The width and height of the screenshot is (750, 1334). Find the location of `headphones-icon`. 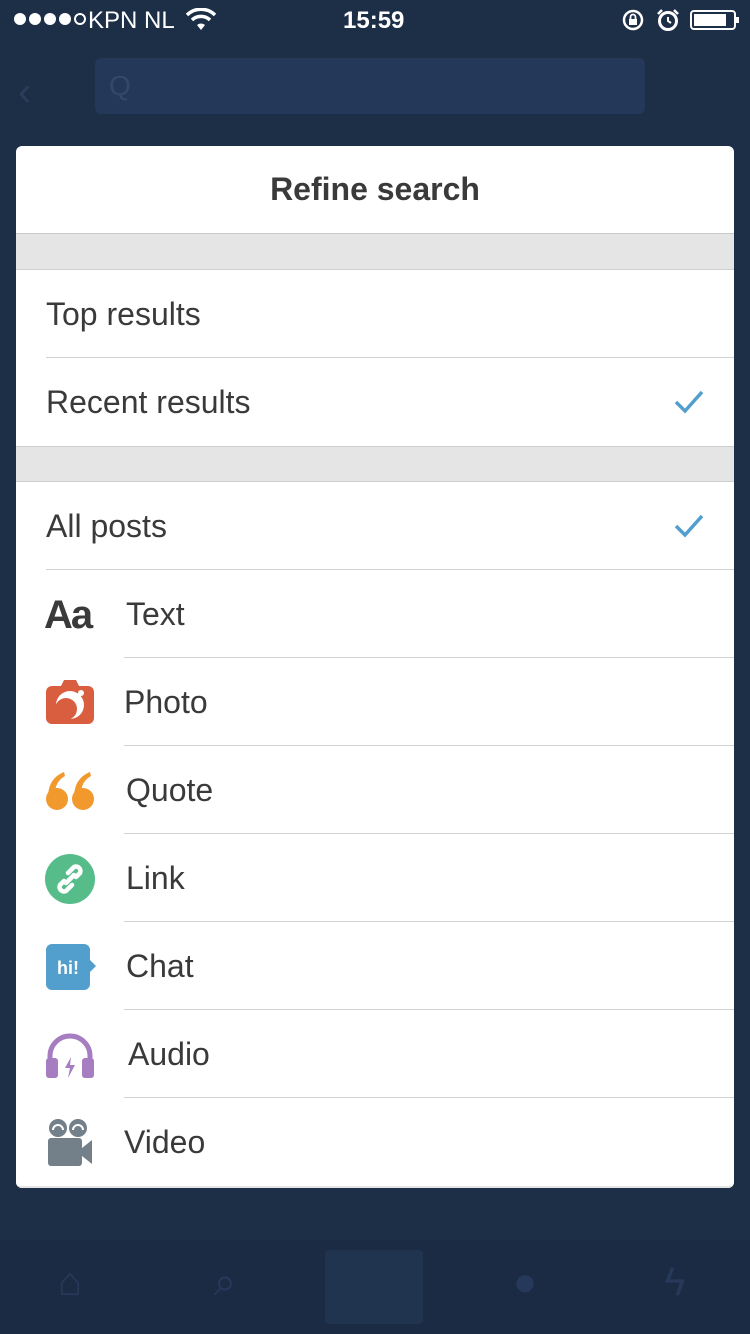

headphones-icon is located at coordinates (70, 1055).